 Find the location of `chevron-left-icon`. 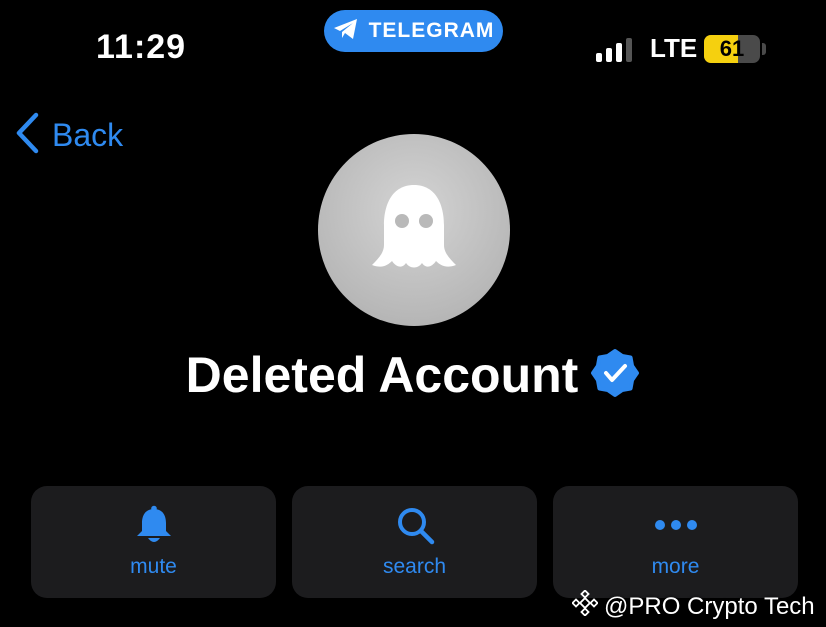

chevron-left-icon is located at coordinates (27, 135).